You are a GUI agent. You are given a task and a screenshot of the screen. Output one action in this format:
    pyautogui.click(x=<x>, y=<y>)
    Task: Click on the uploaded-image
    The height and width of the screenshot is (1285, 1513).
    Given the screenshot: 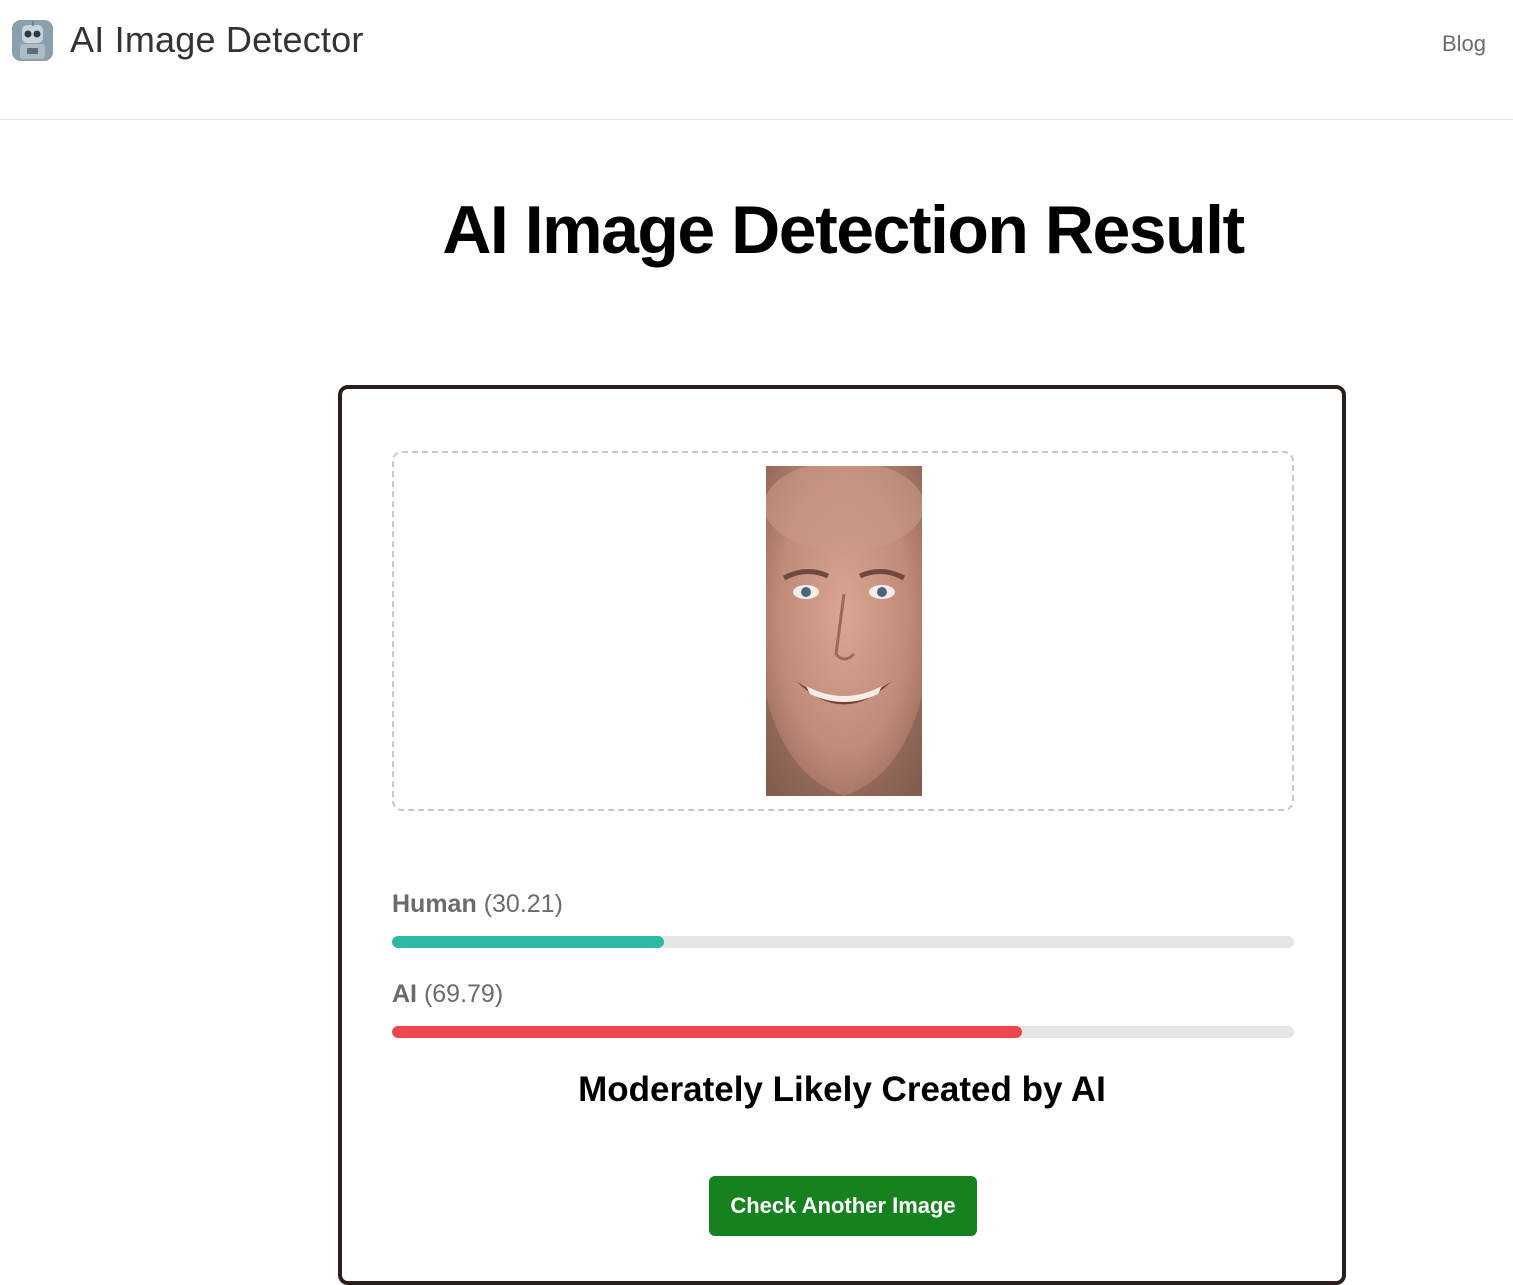 What is the action you would take?
    pyautogui.click(x=844, y=631)
    